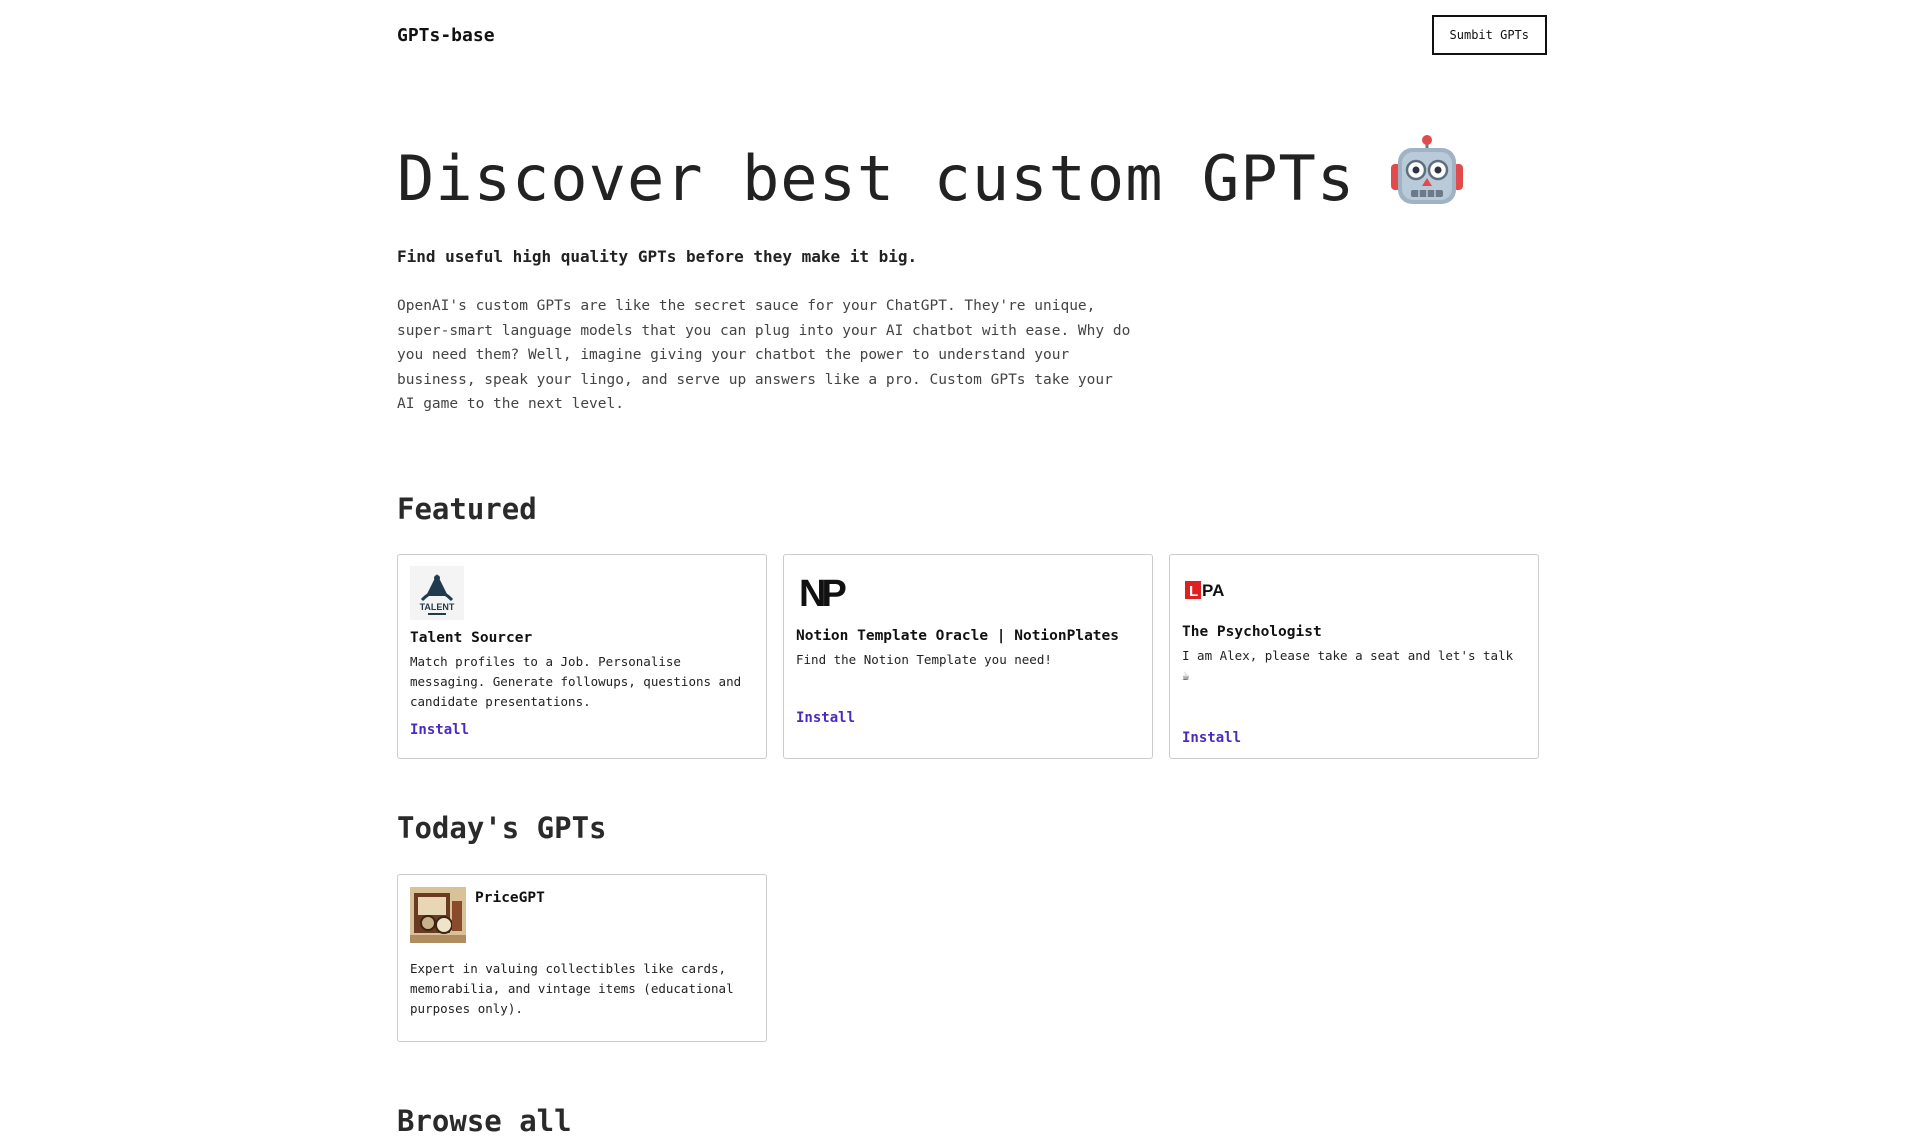  What do you see at coordinates (467, 508) in the screenshot?
I see `featured-section-title: Featured` at bounding box center [467, 508].